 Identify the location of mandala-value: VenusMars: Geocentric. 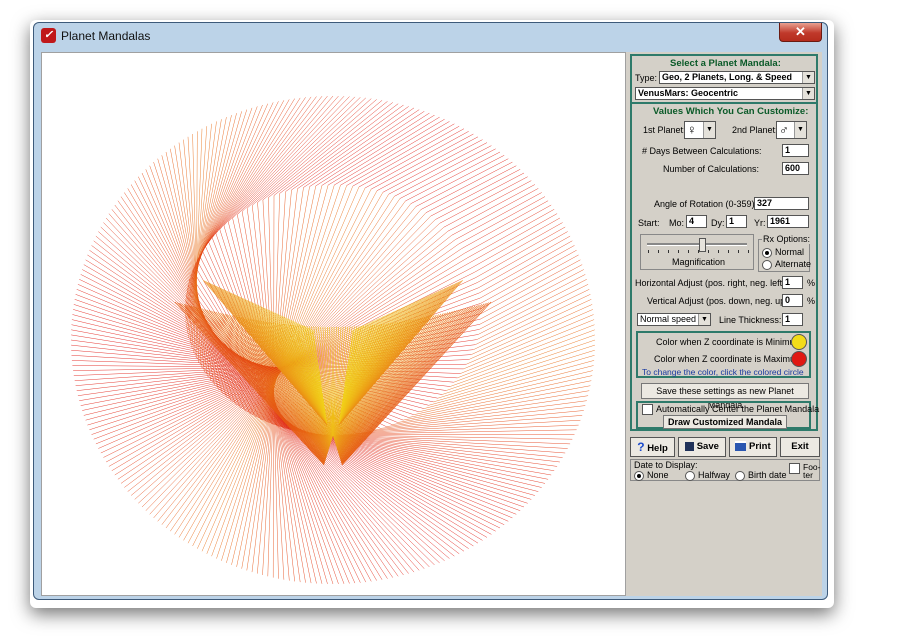
(688, 93).